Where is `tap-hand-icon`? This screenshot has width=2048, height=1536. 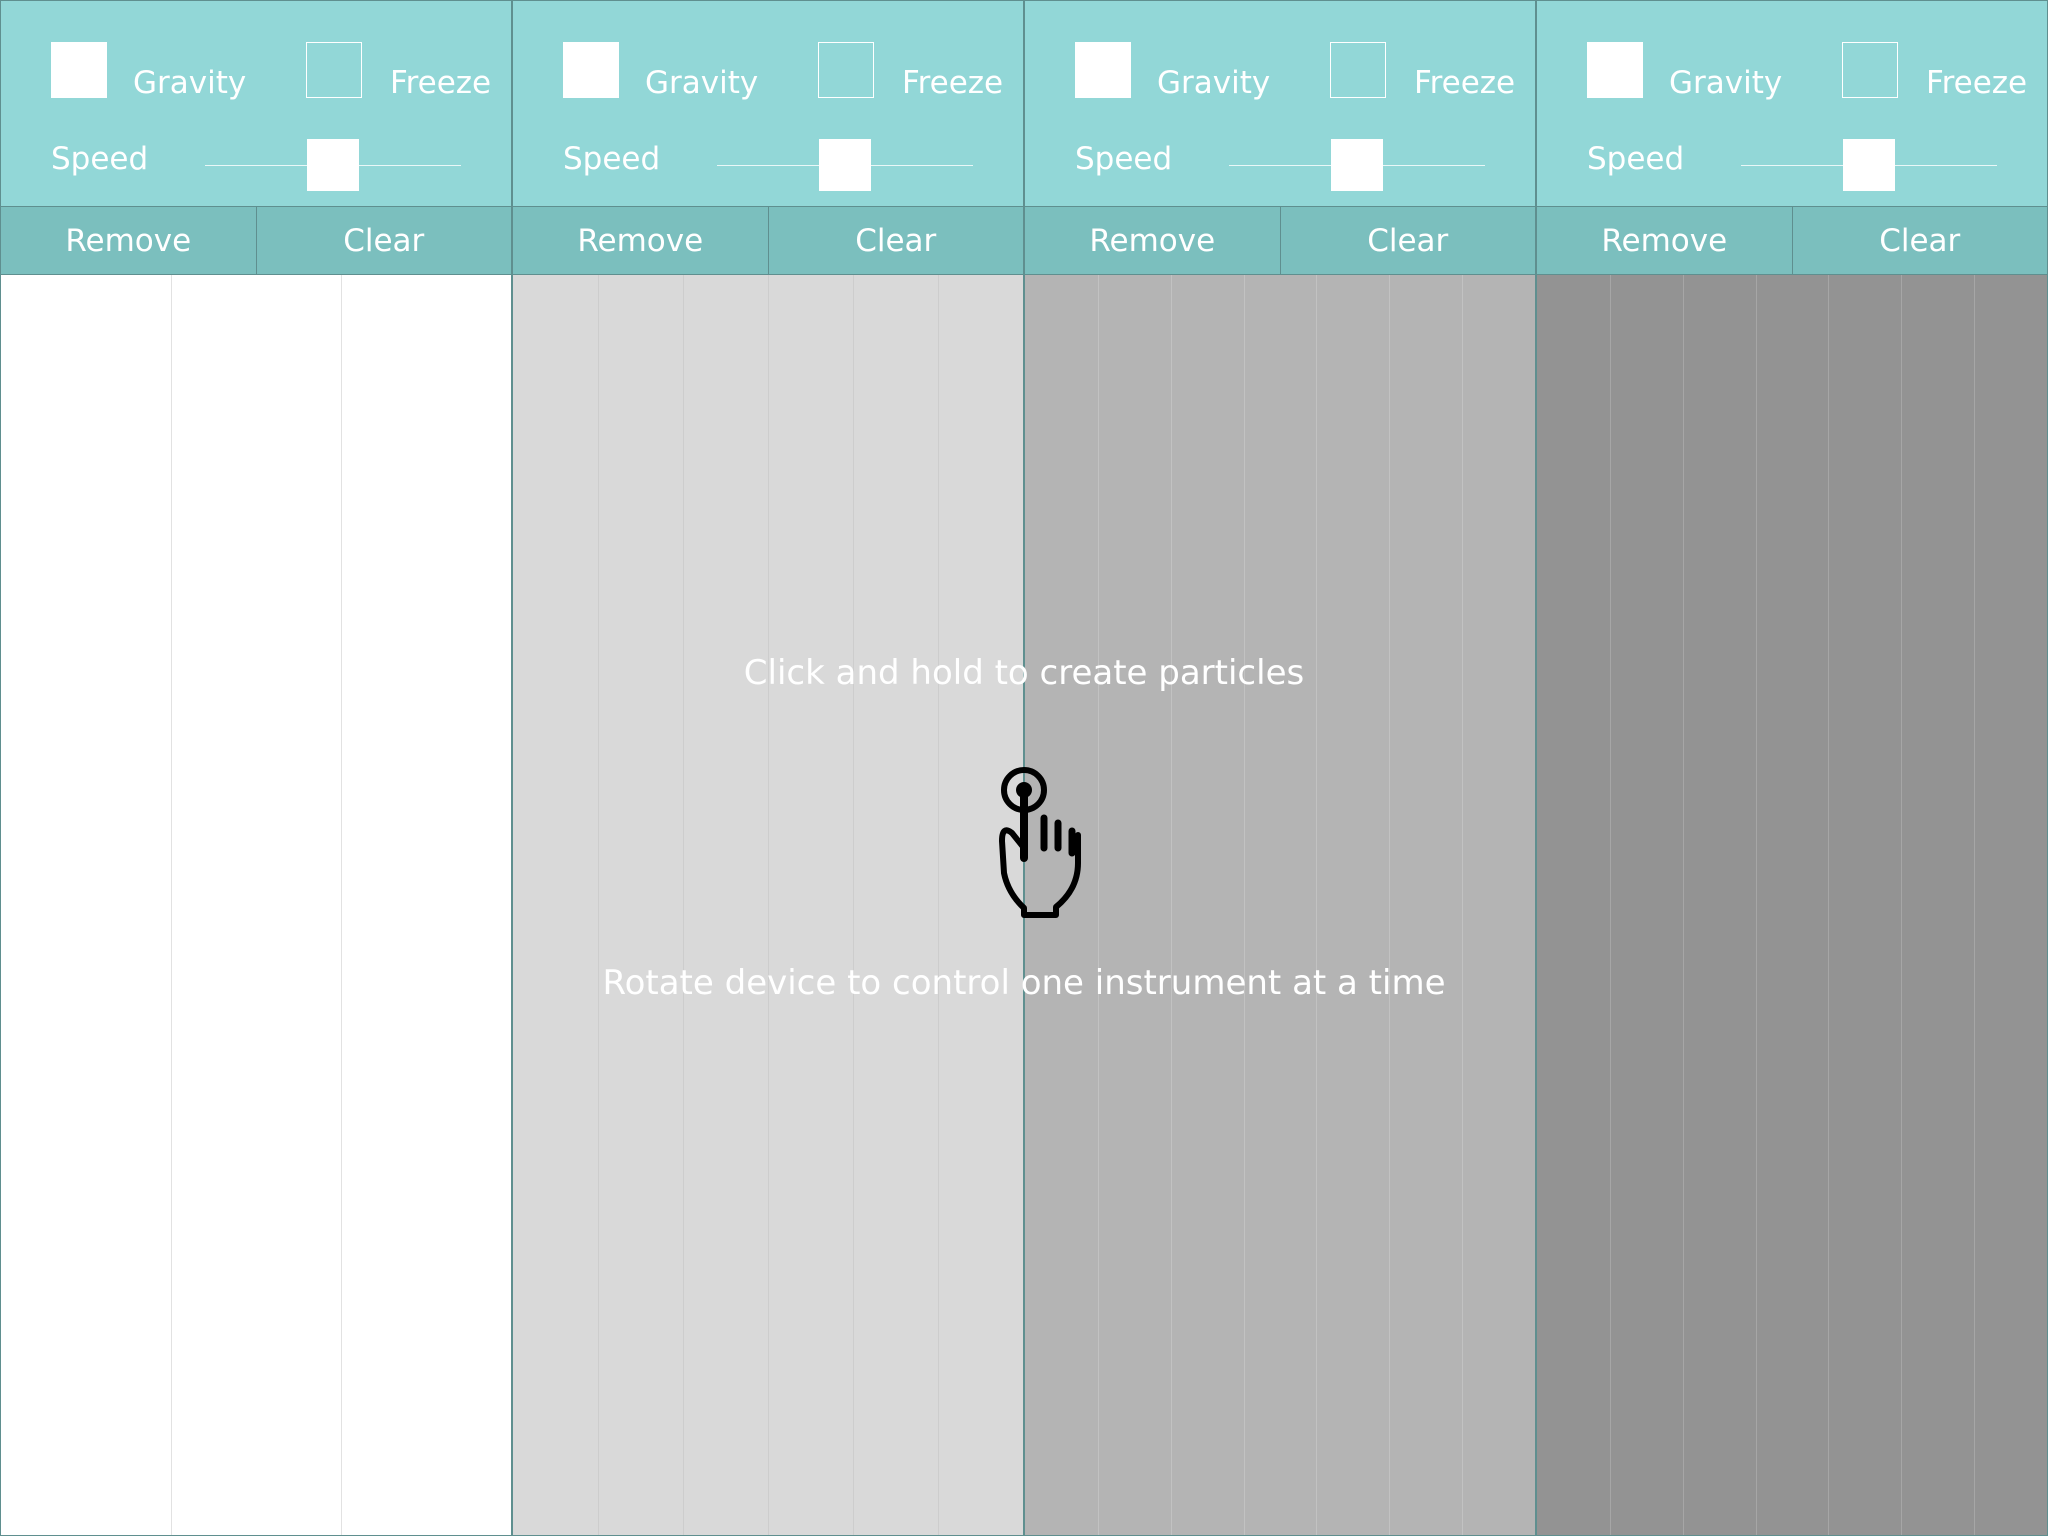
tap-hand-icon is located at coordinates (1040, 842).